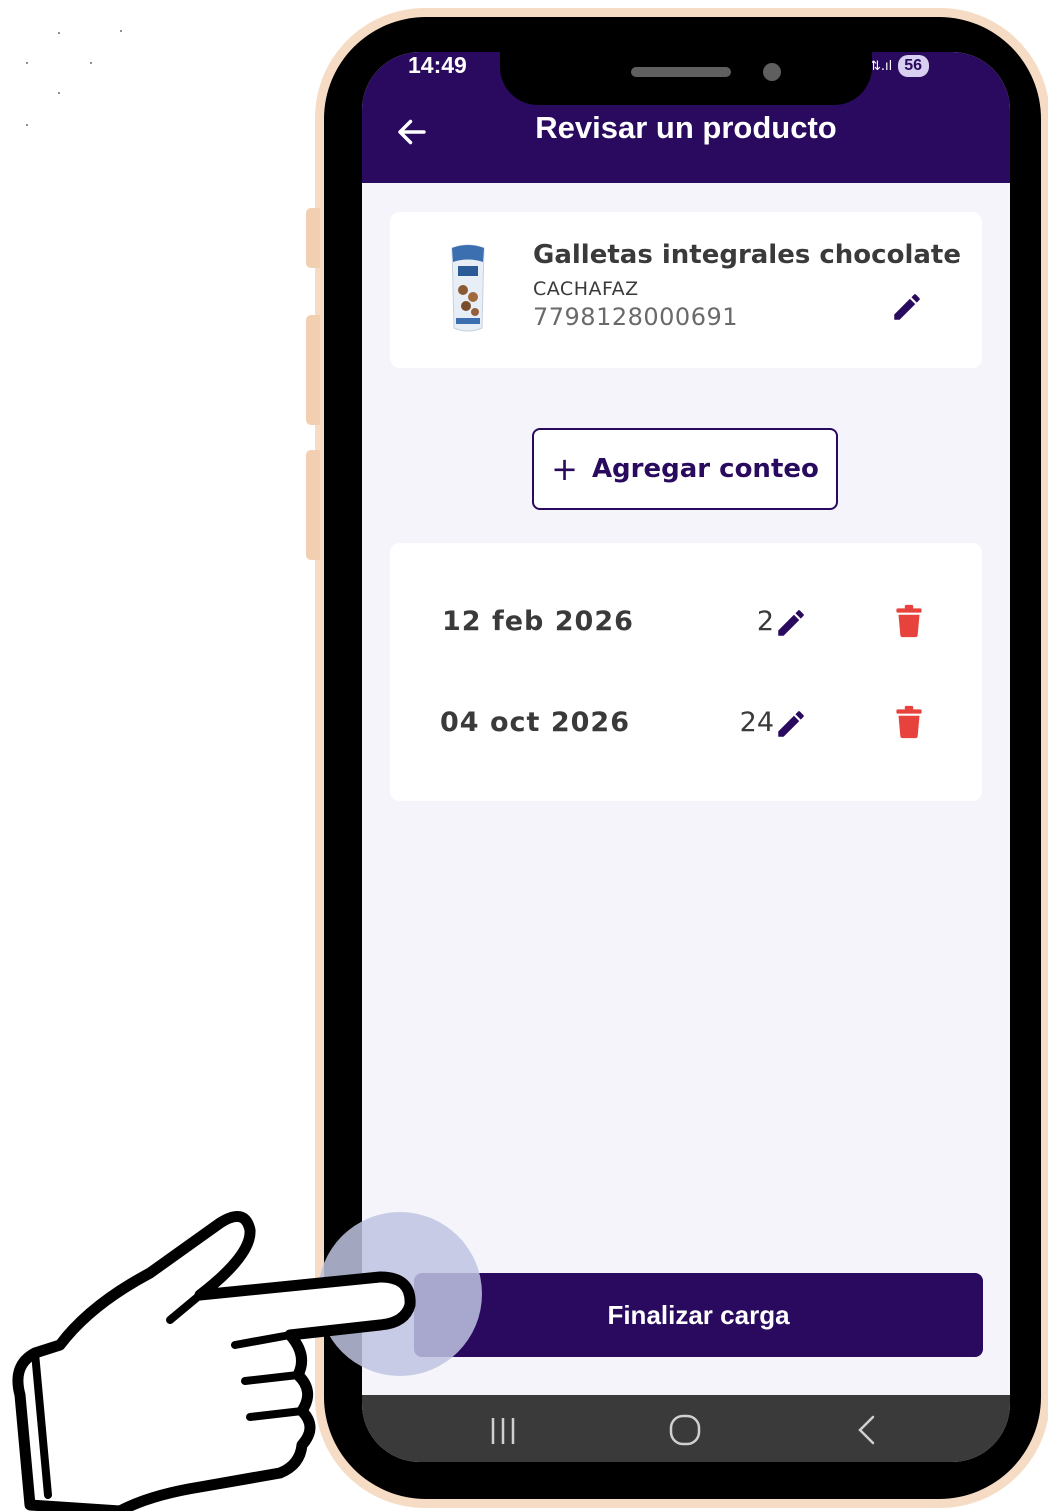 The width and height of the screenshot is (1048, 1511). Describe the element at coordinates (586, 289) in the screenshot. I see `product-brand: CACHAFAZ` at that location.